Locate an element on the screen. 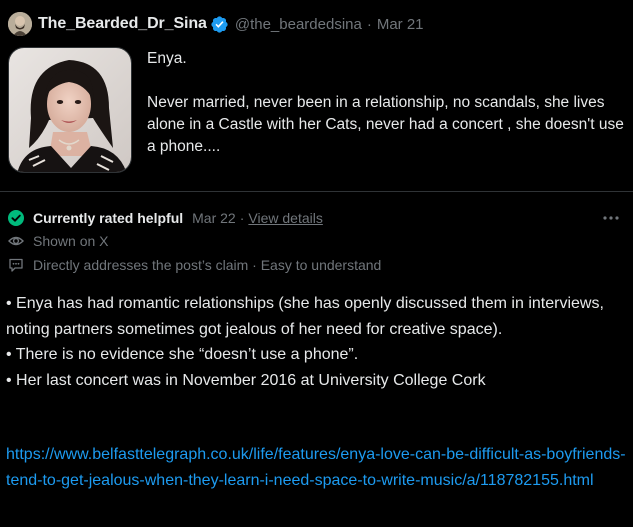  message-square-icon is located at coordinates (16, 265).